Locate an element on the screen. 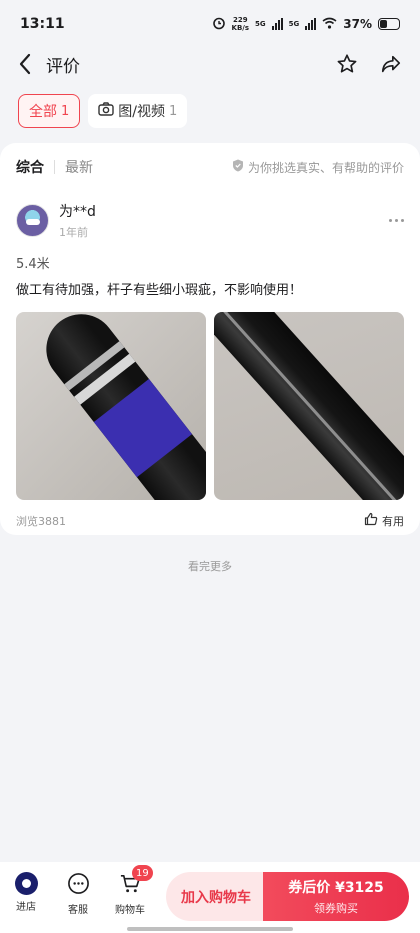 This screenshot has height=933, width=420. more-options-icon is located at coordinates (396, 220).